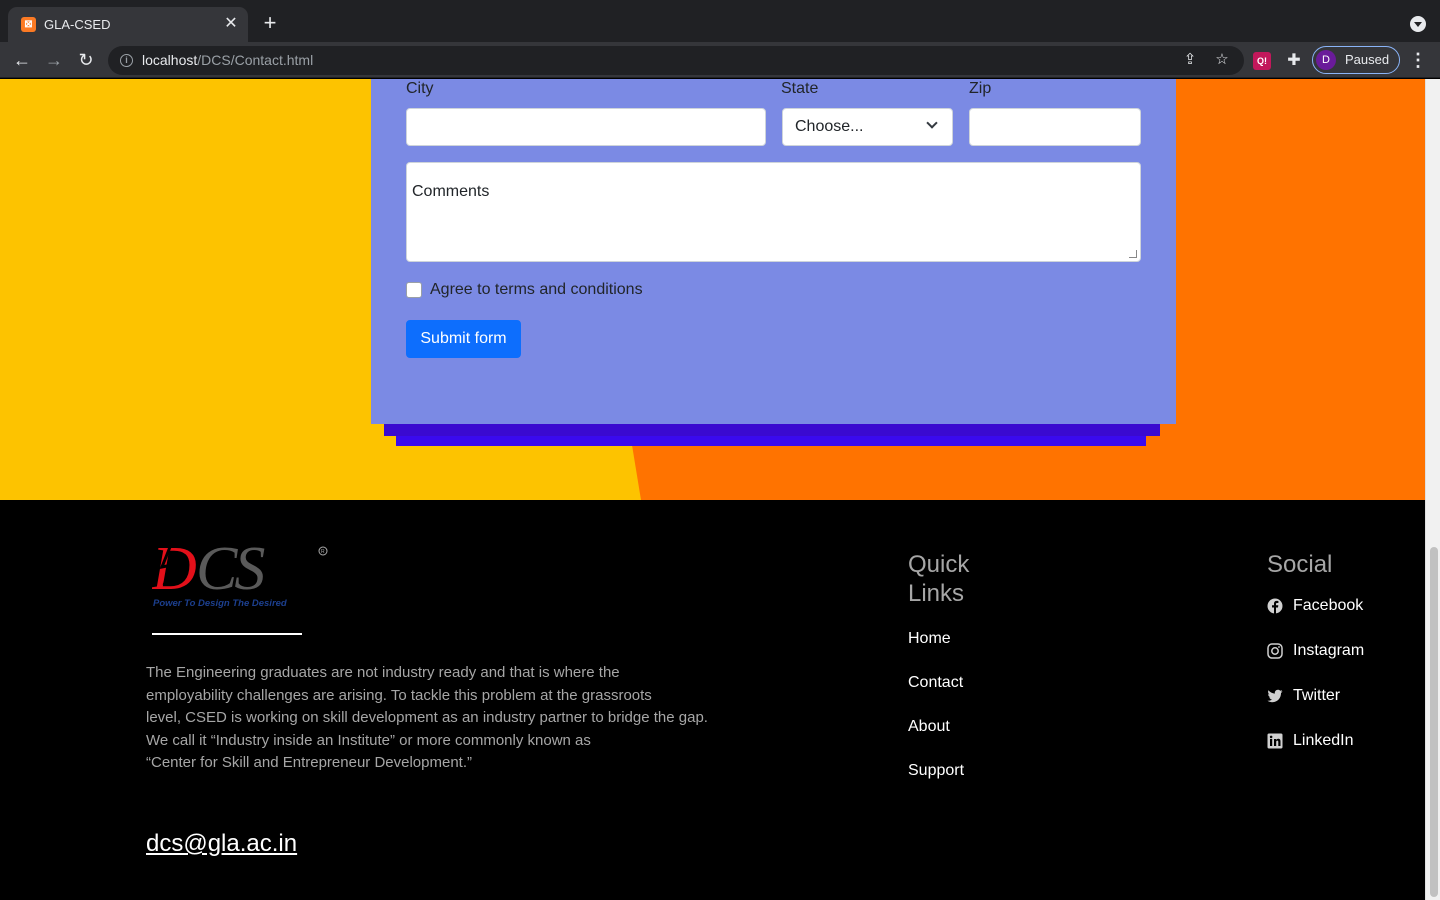  I want to click on footer-link-support: Support, so click(936, 771).